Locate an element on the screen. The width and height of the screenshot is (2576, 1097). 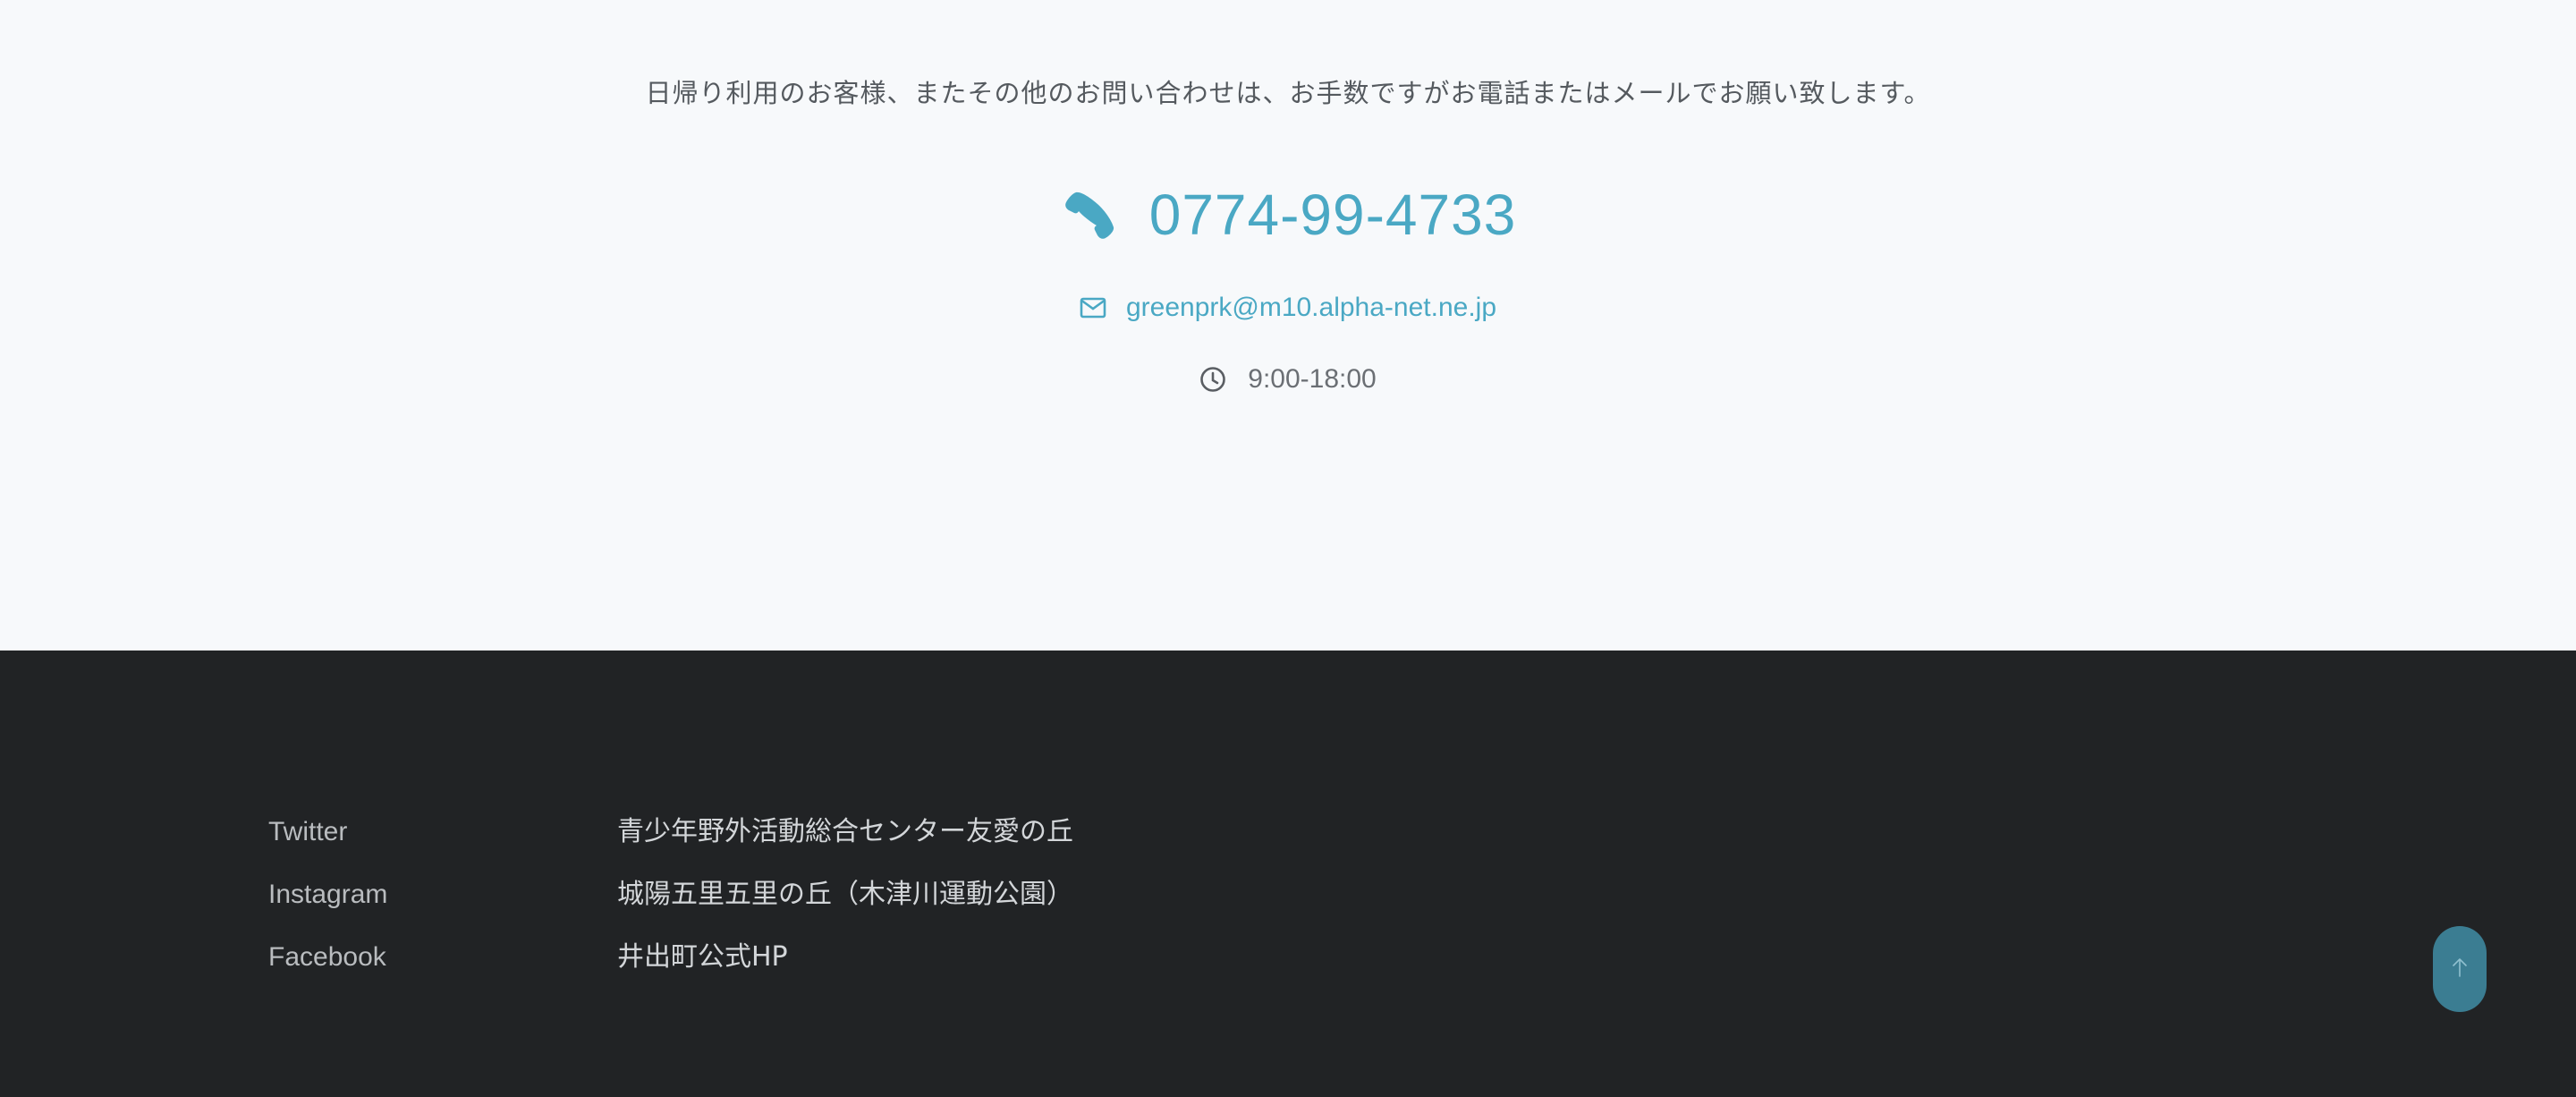
related-link-youai-no-oka: 青少年野外活動総合センター友愛の丘 is located at coordinates (845, 832).